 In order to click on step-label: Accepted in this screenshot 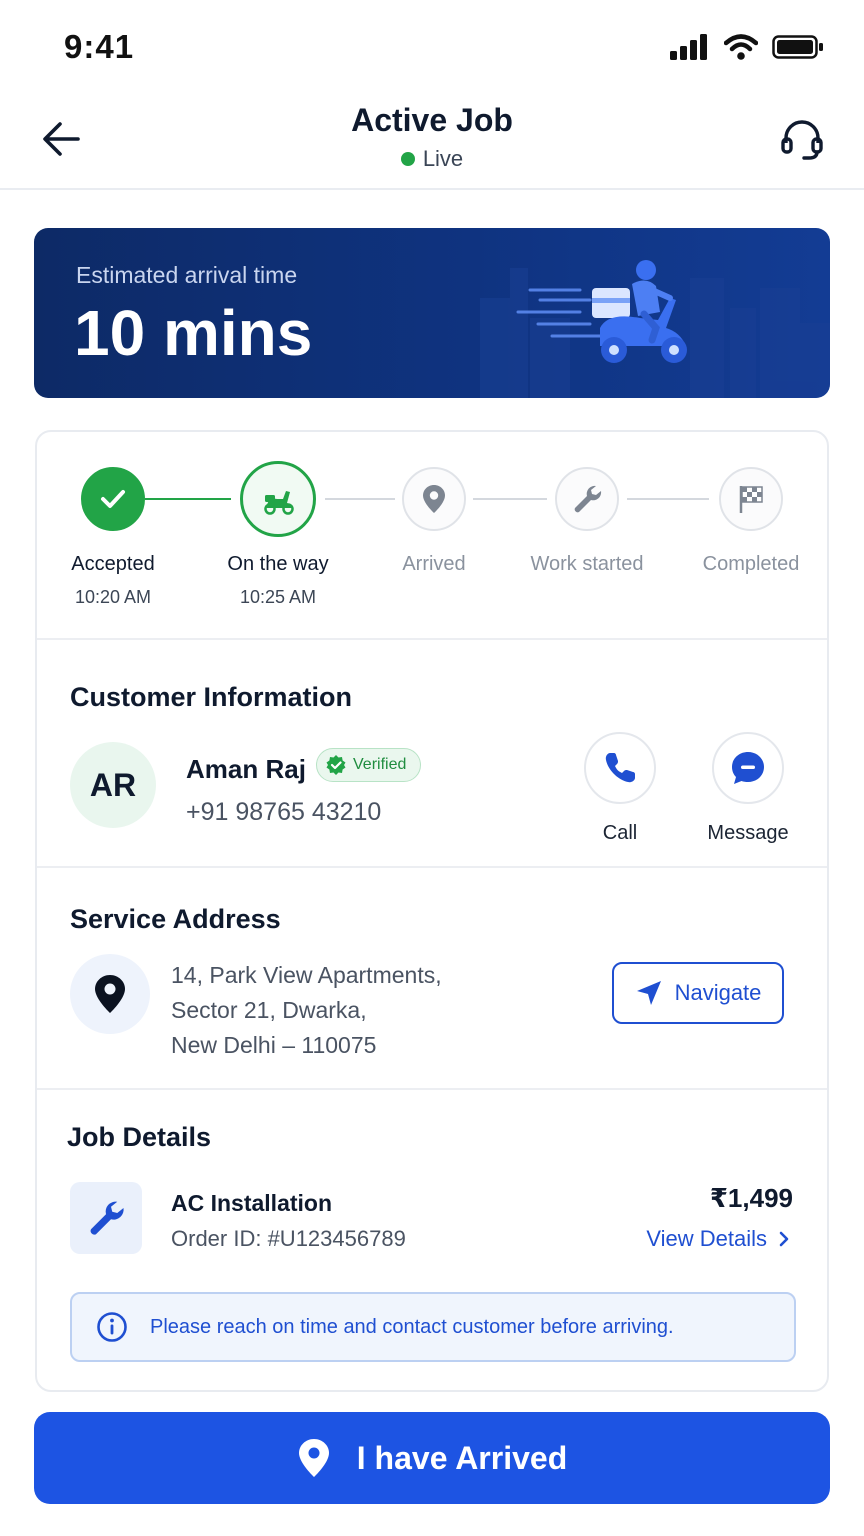, I will do `click(113, 564)`.